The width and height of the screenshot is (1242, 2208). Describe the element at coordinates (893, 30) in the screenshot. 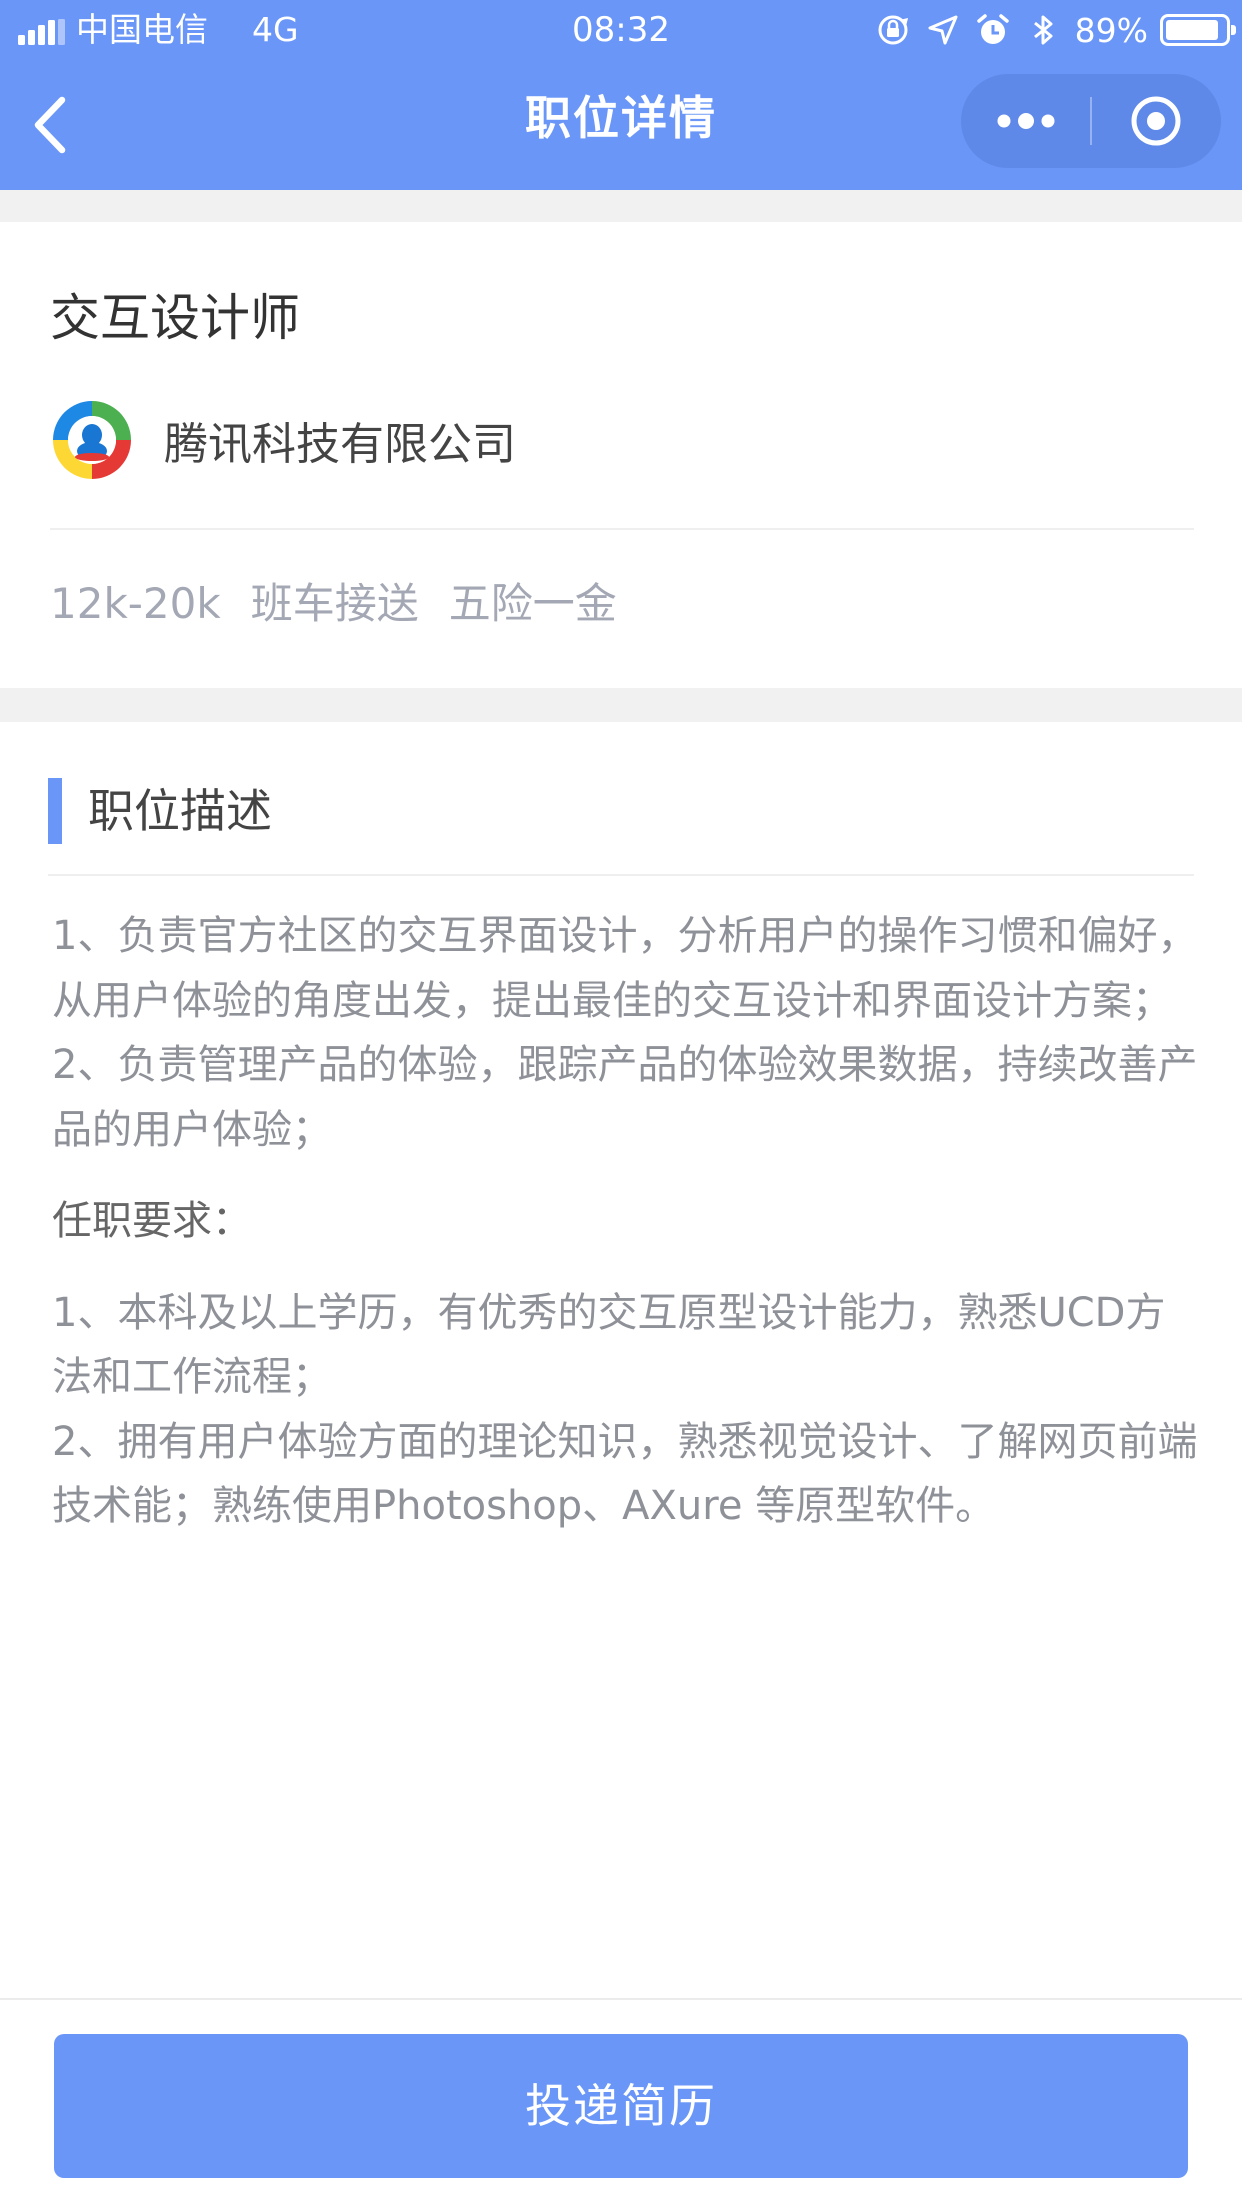

I see `lock-rotation-icon` at that location.